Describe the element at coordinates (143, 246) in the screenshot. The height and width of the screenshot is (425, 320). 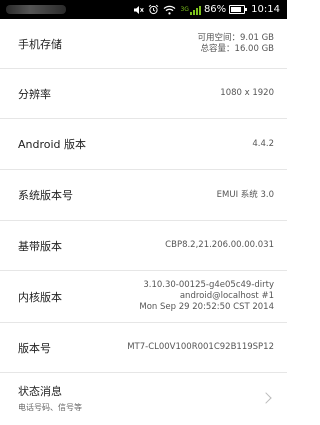
I see `row-baseband-version: 基带版本 CBP8.2,21.206.00.00.031` at that location.